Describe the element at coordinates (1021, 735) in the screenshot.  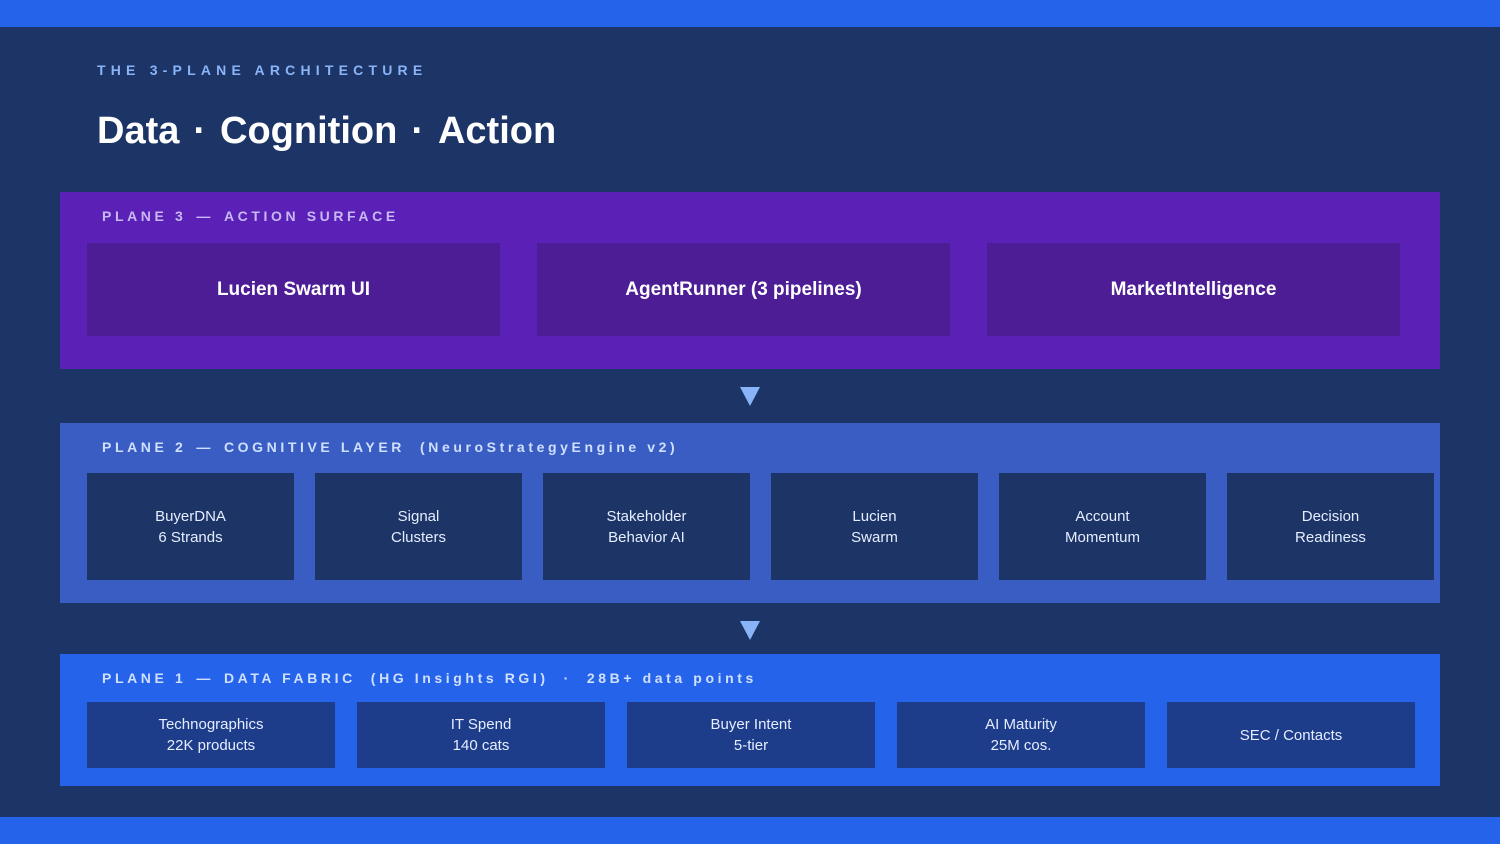
I see `data-item-ai-maturity: AI Maturity 25M cos.` at that location.